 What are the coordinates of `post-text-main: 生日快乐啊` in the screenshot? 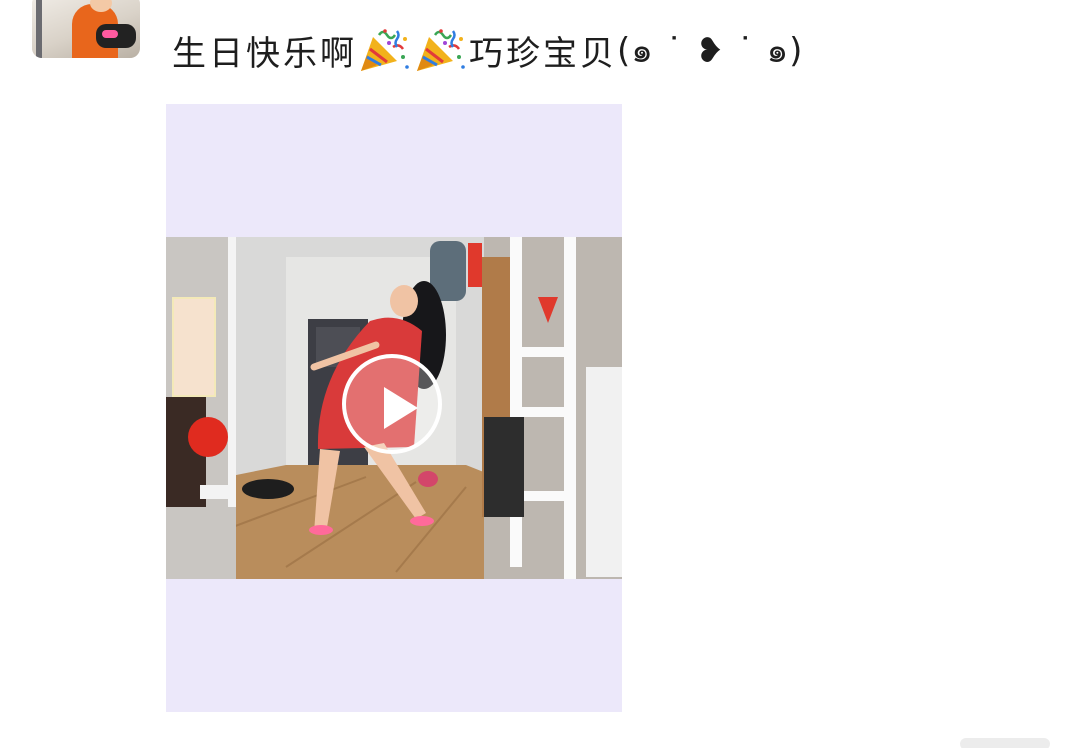 It's located at (264, 53).